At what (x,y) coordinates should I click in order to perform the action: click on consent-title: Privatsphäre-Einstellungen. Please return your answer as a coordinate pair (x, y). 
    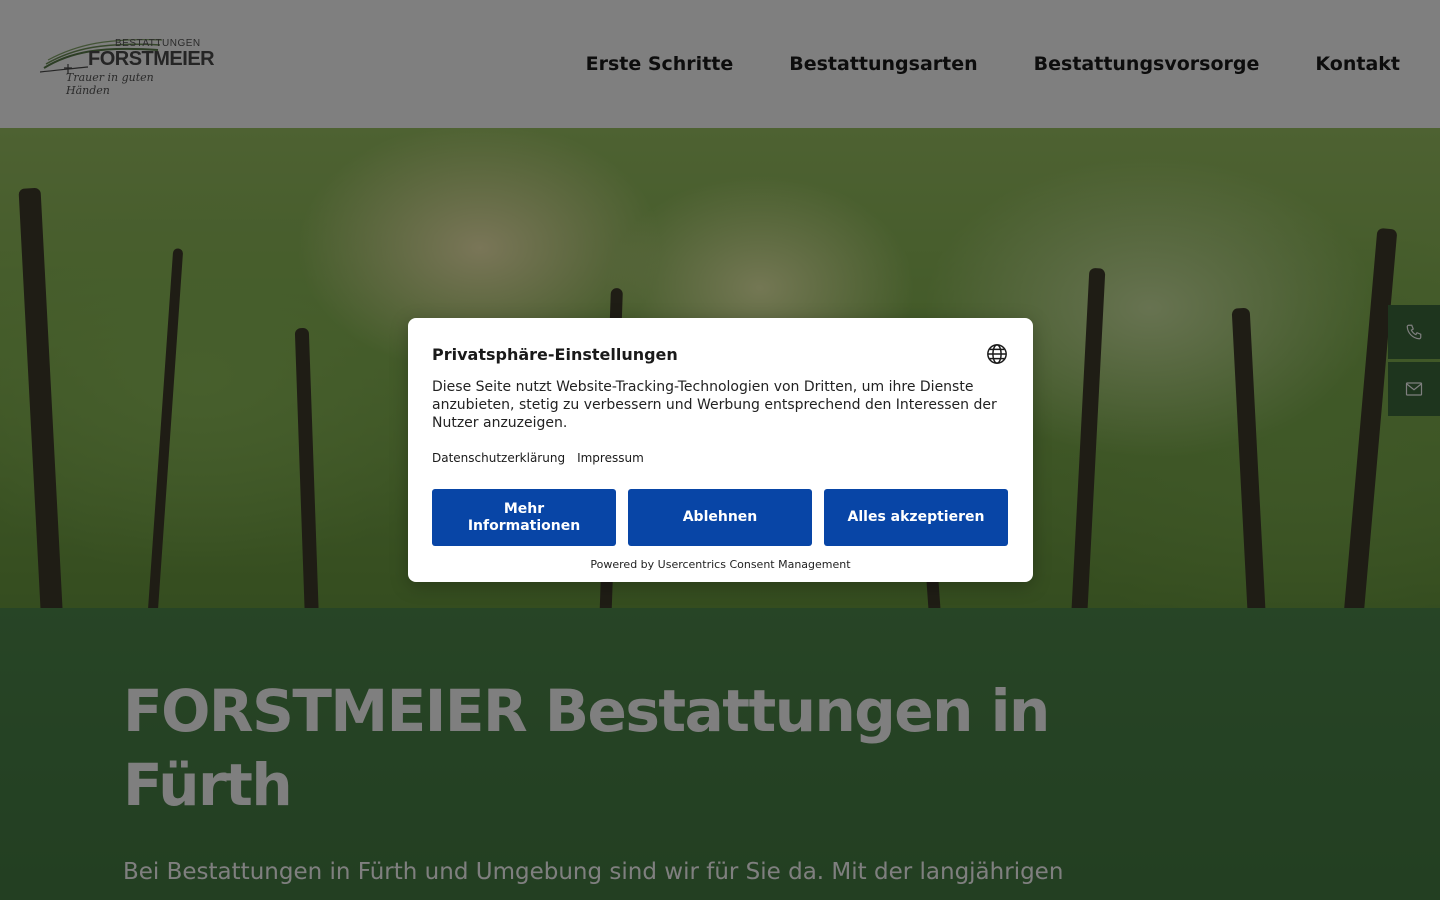
    Looking at the image, I should click on (555, 354).